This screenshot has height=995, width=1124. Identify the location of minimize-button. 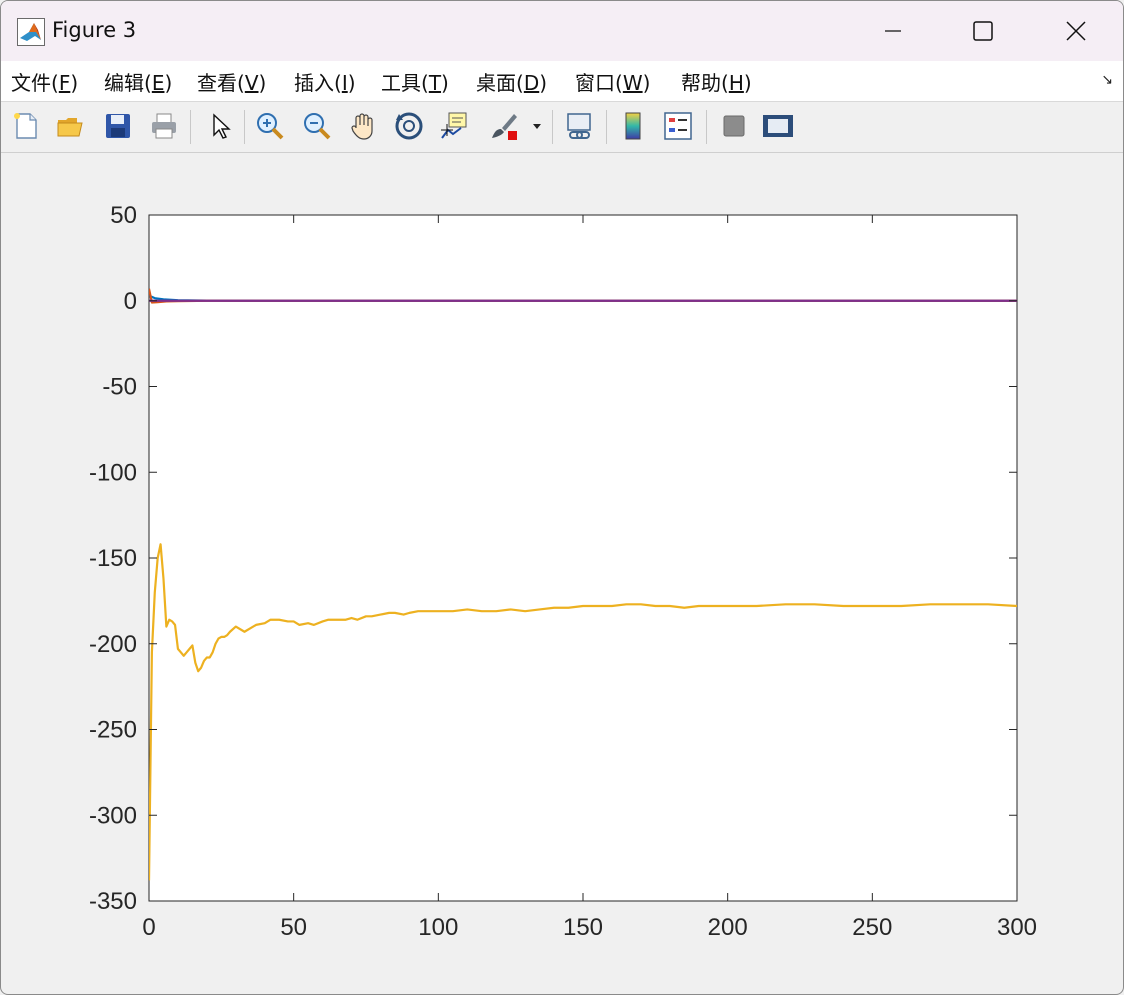
(893, 31).